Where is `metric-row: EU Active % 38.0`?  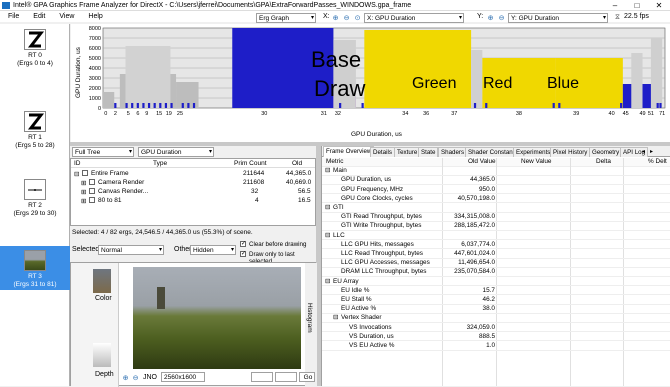 metric-row: EU Active % 38.0 is located at coordinates (496, 309).